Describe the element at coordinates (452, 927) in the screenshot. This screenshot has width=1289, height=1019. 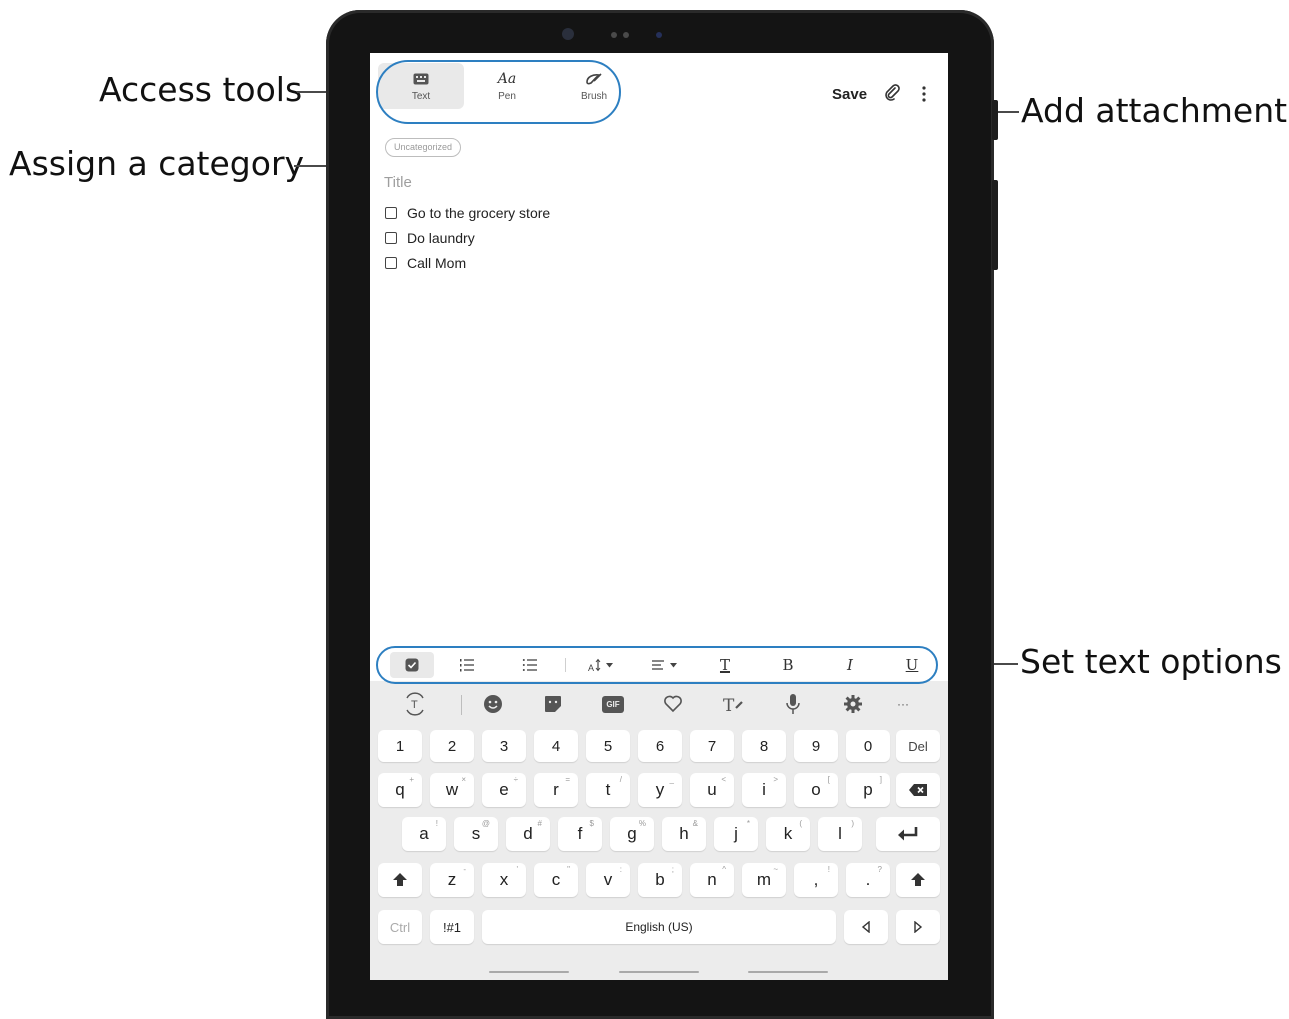
I see `key-symbols: !#1` at that location.